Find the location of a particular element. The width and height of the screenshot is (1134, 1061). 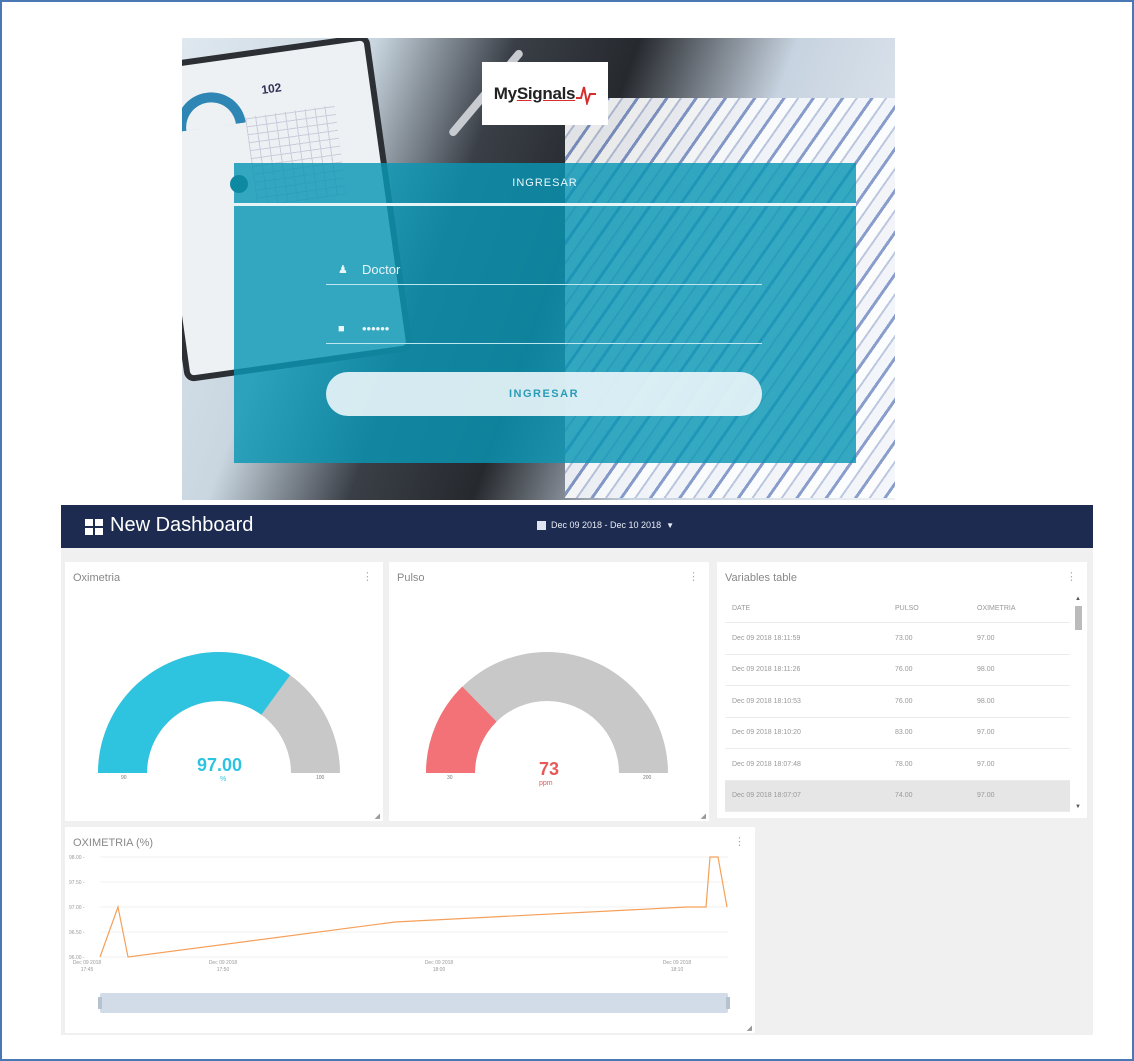

table-cell: 78.00 is located at coordinates (904, 764).